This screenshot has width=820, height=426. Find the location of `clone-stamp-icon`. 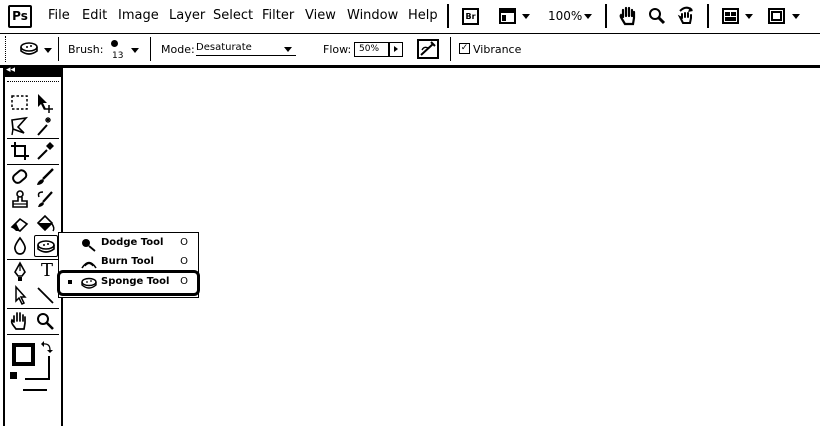

clone-stamp-icon is located at coordinates (20, 200).